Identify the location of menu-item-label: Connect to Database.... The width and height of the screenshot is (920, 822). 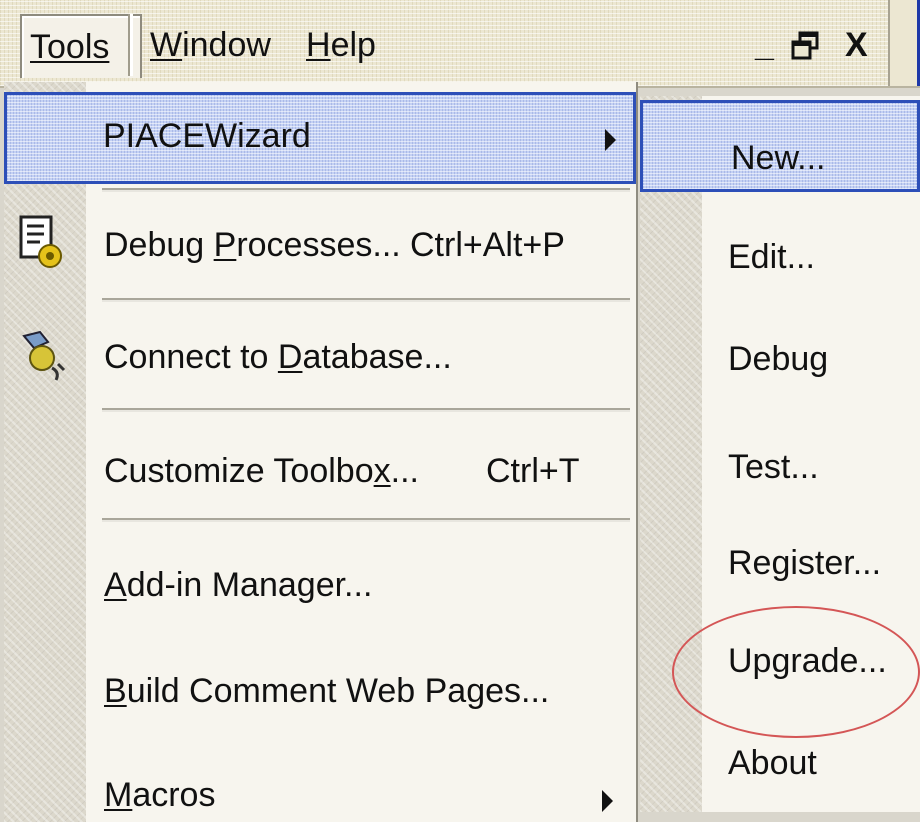
(278, 357).